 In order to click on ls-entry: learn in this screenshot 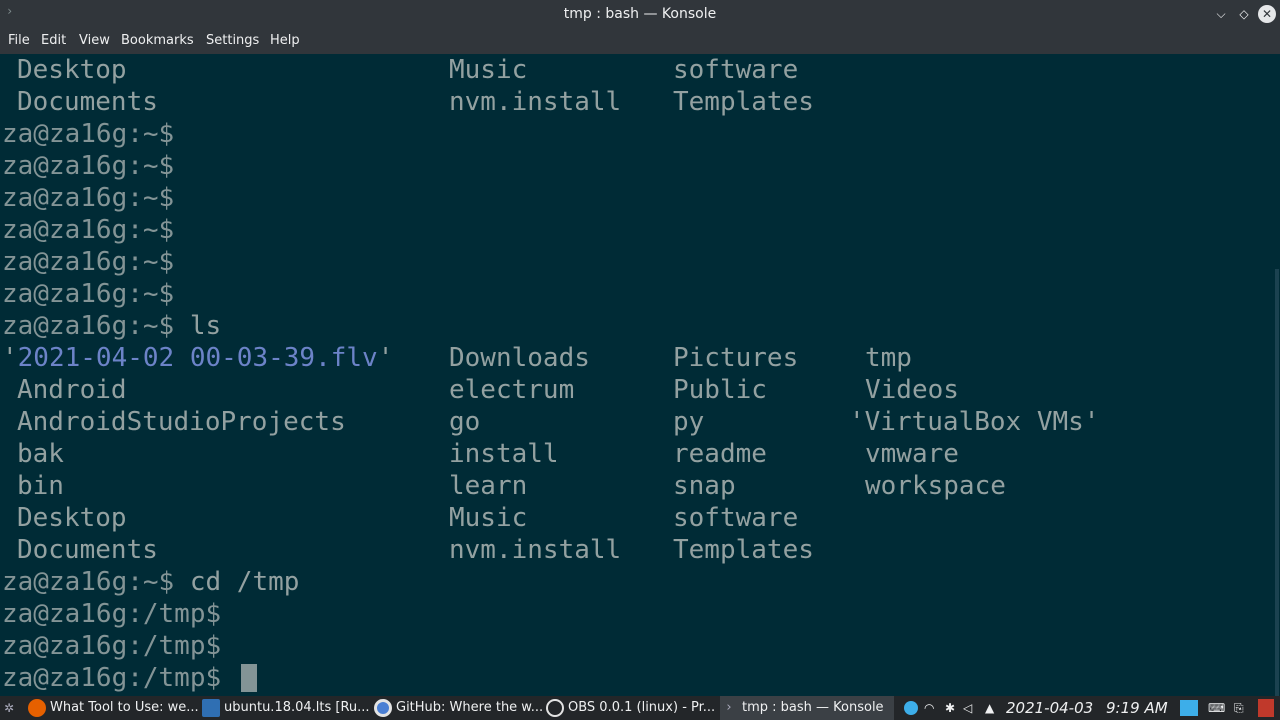, I will do `click(488, 486)`.